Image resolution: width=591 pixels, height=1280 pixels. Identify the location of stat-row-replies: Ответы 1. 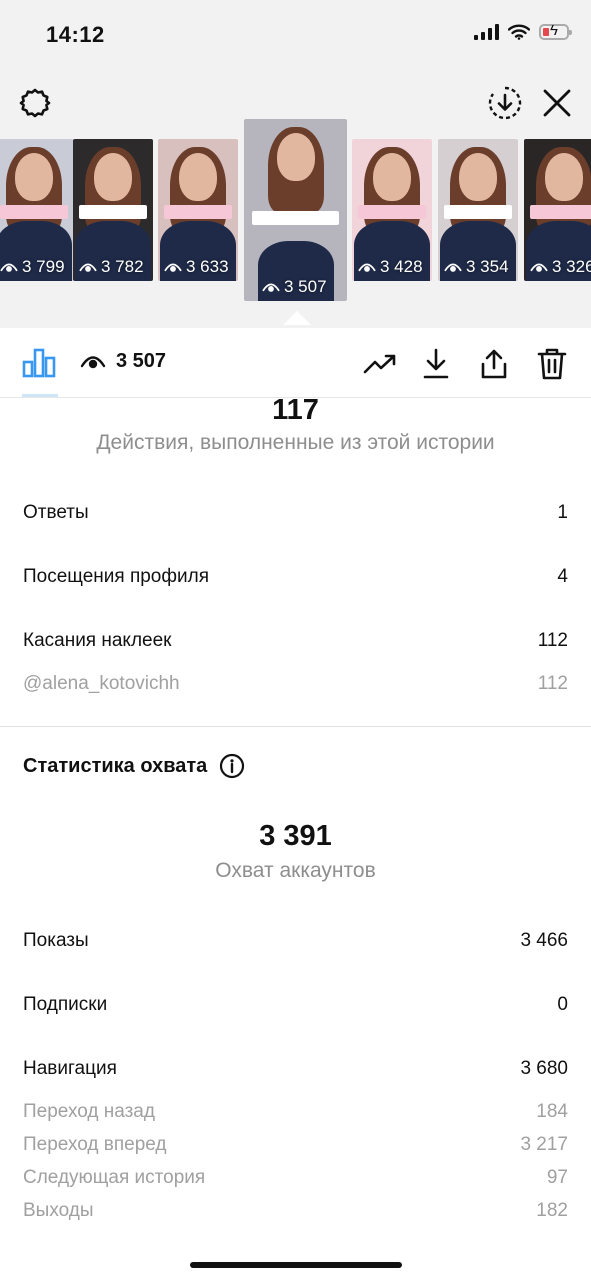
(295, 513).